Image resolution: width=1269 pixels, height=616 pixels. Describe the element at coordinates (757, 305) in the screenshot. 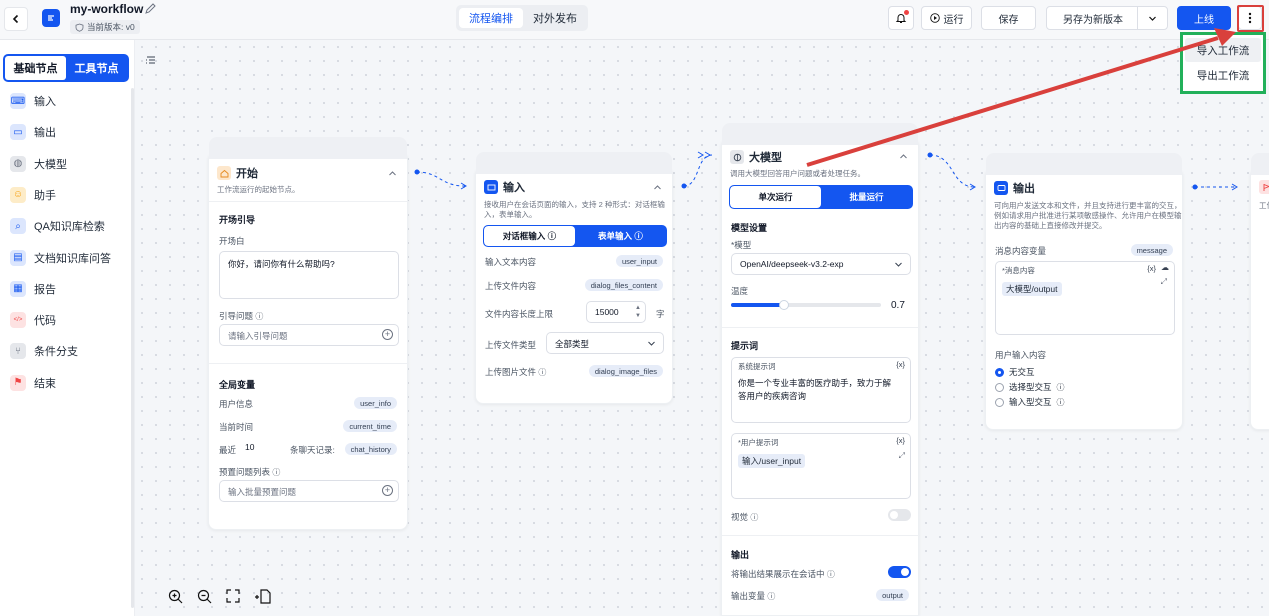

I see `temp-slider-fill` at that location.